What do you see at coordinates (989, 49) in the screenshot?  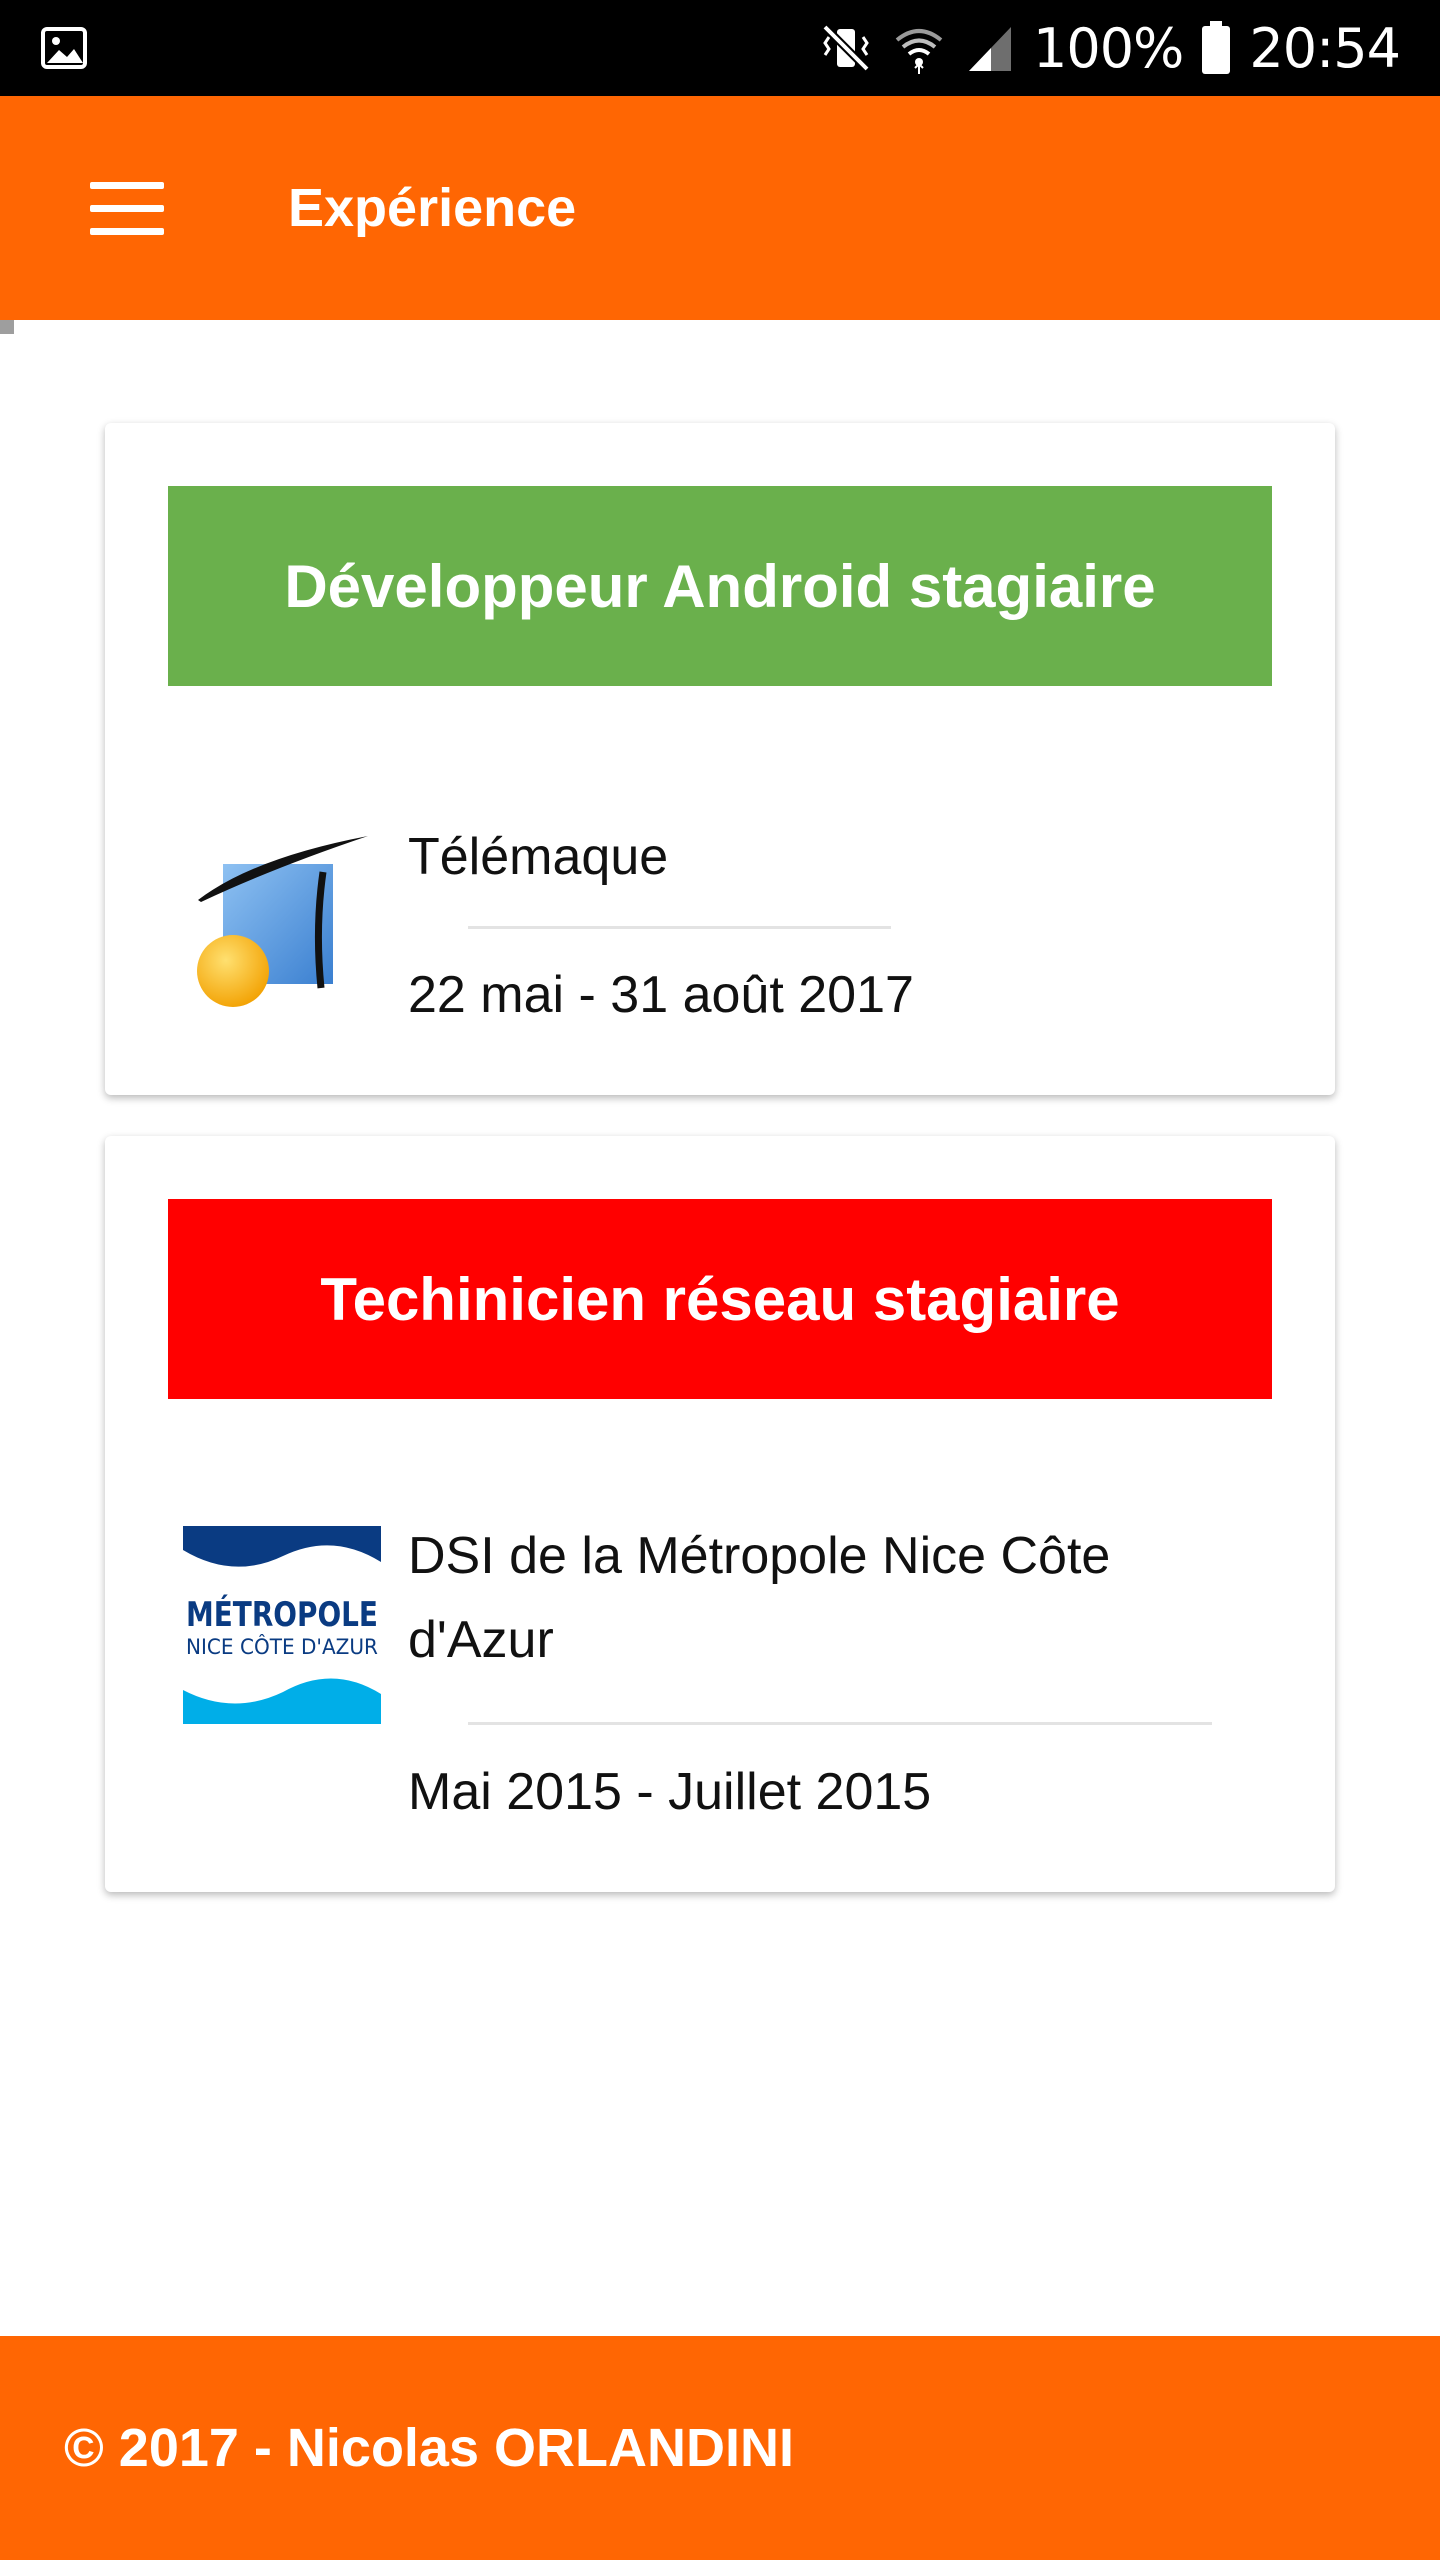 I see `cell-signal-icon` at bounding box center [989, 49].